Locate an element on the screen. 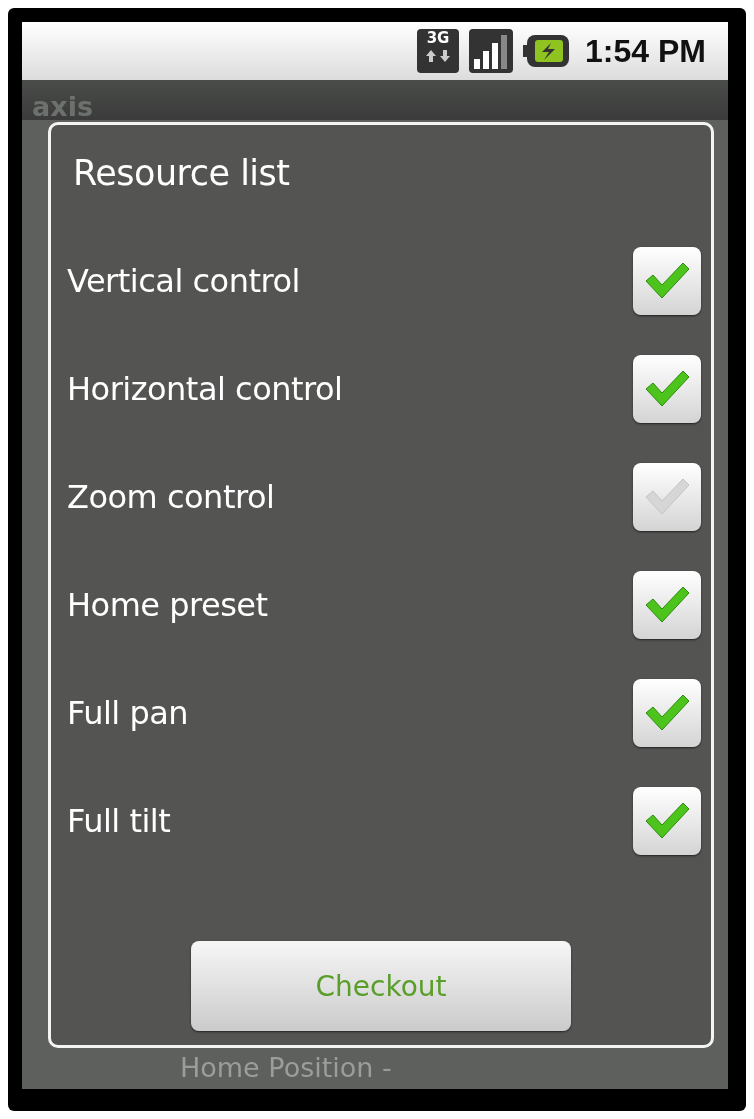 The width and height of the screenshot is (754, 1119). signal-icon is located at coordinates (491, 51).